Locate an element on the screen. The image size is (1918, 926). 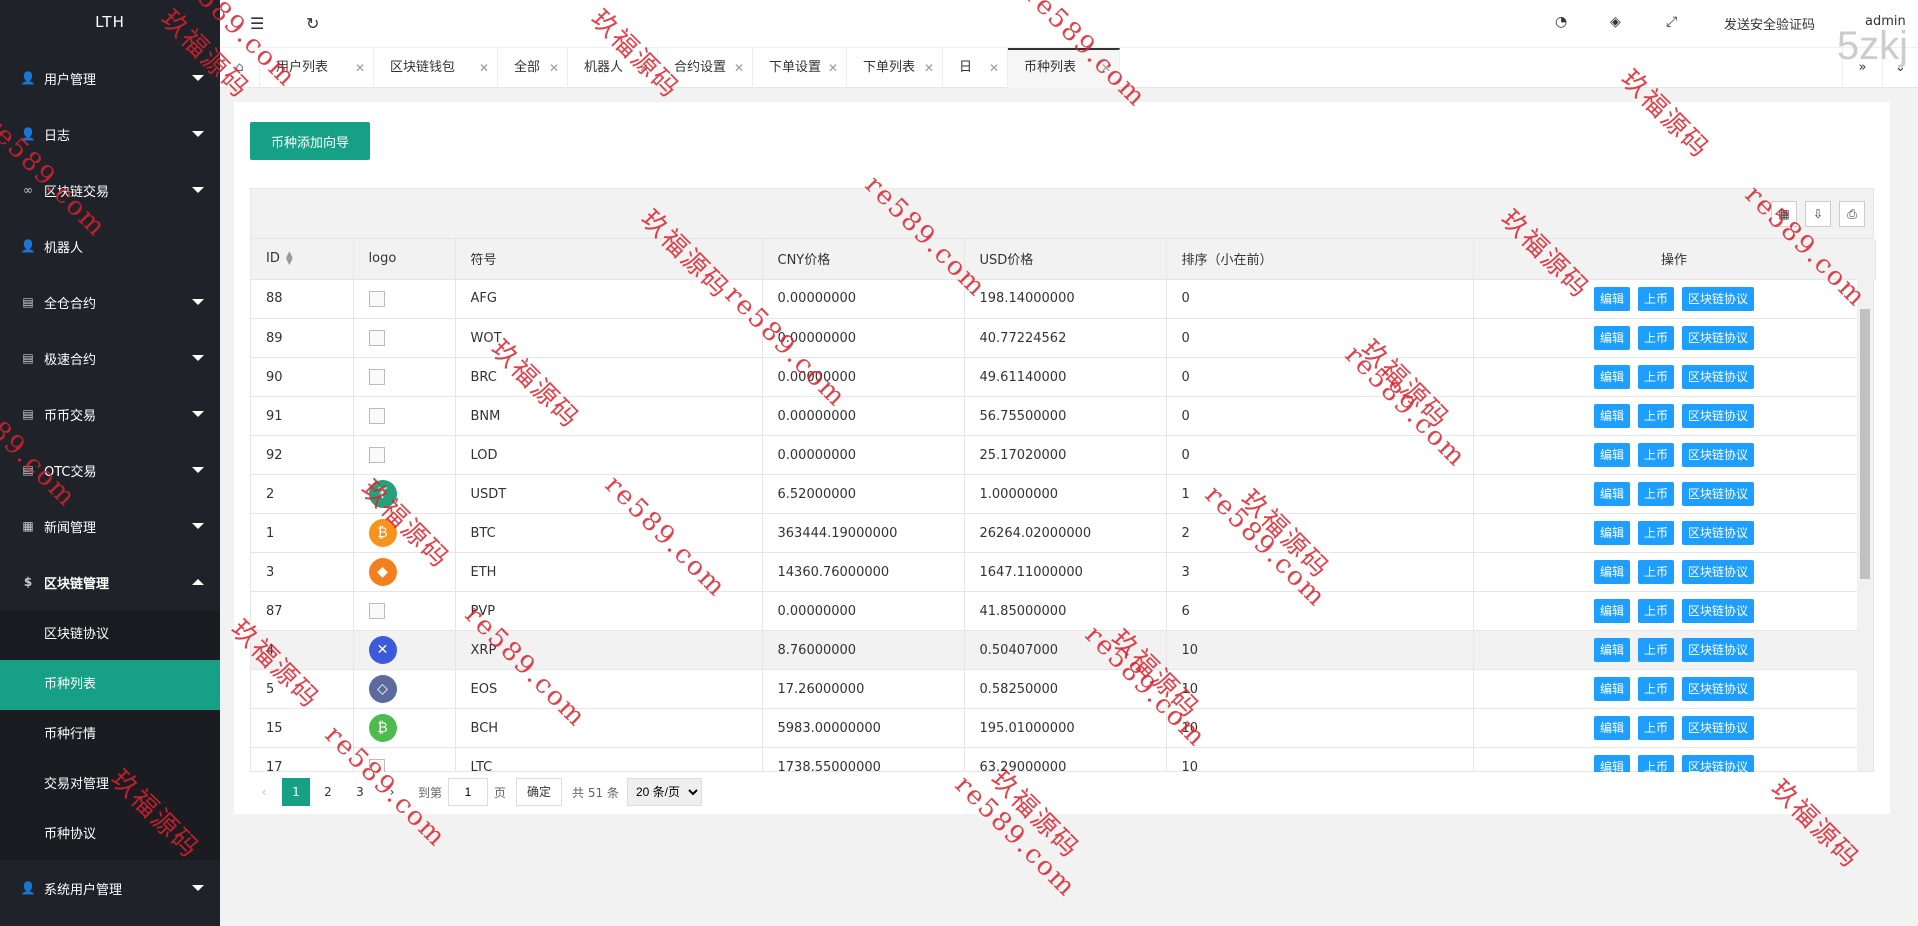
next-page-icon: › is located at coordinates (392, 792).